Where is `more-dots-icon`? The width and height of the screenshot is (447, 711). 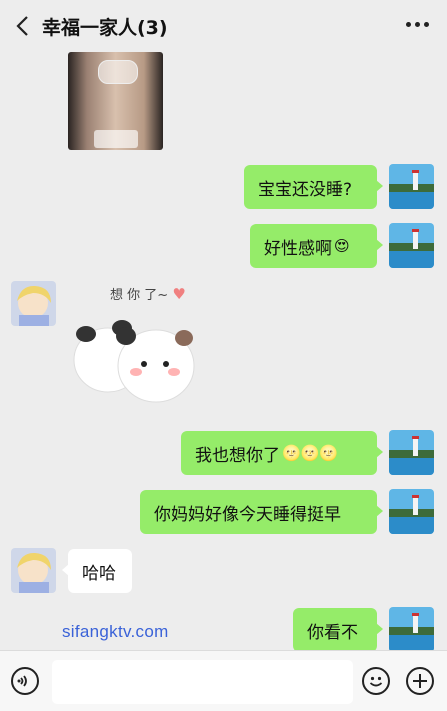 more-dots-icon is located at coordinates (417, 24).